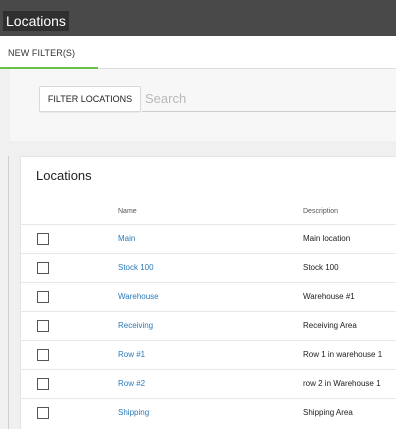 This screenshot has width=396, height=429. I want to click on table-row: Stock 100 Stock 100, so click(208, 267).